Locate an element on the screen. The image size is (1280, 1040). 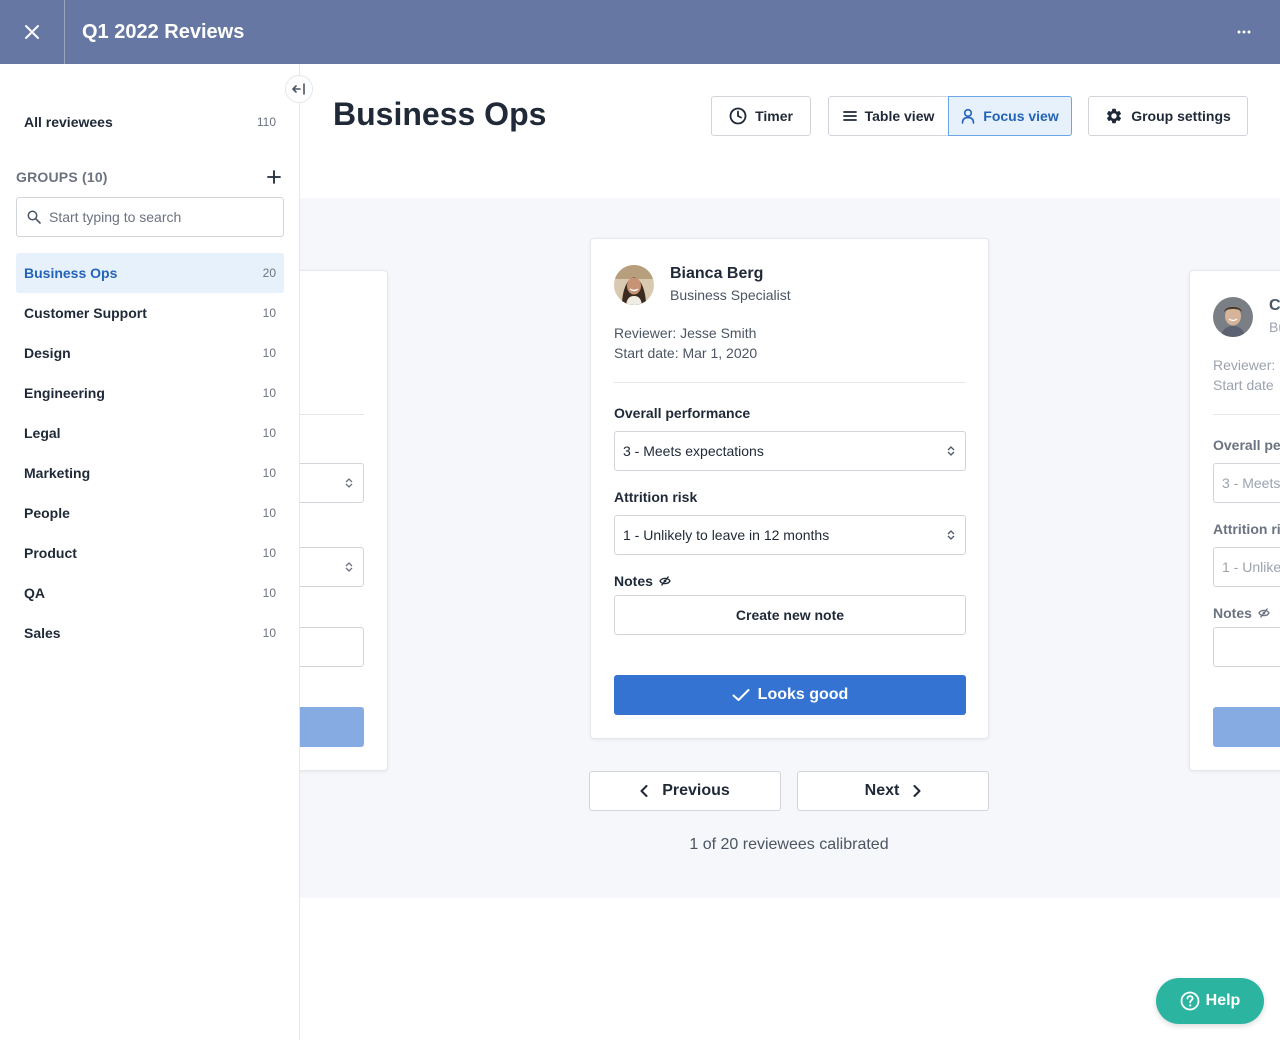
search-icon is located at coordinates (34, 217).